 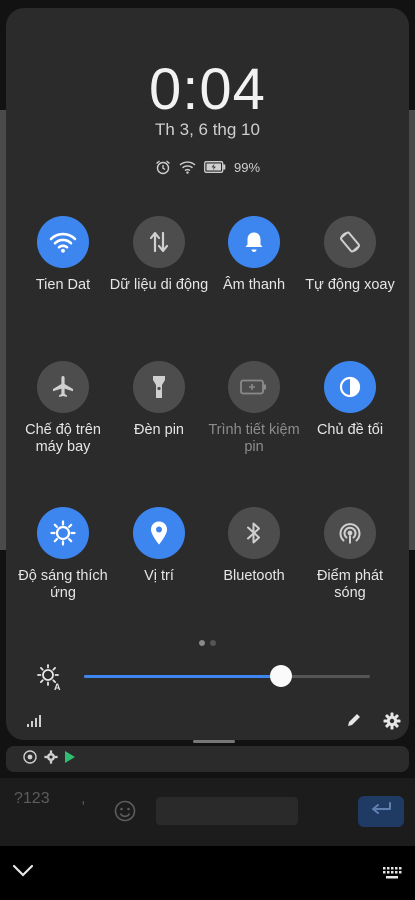 I want to click on eye-icon, so click(x=30, y=759).